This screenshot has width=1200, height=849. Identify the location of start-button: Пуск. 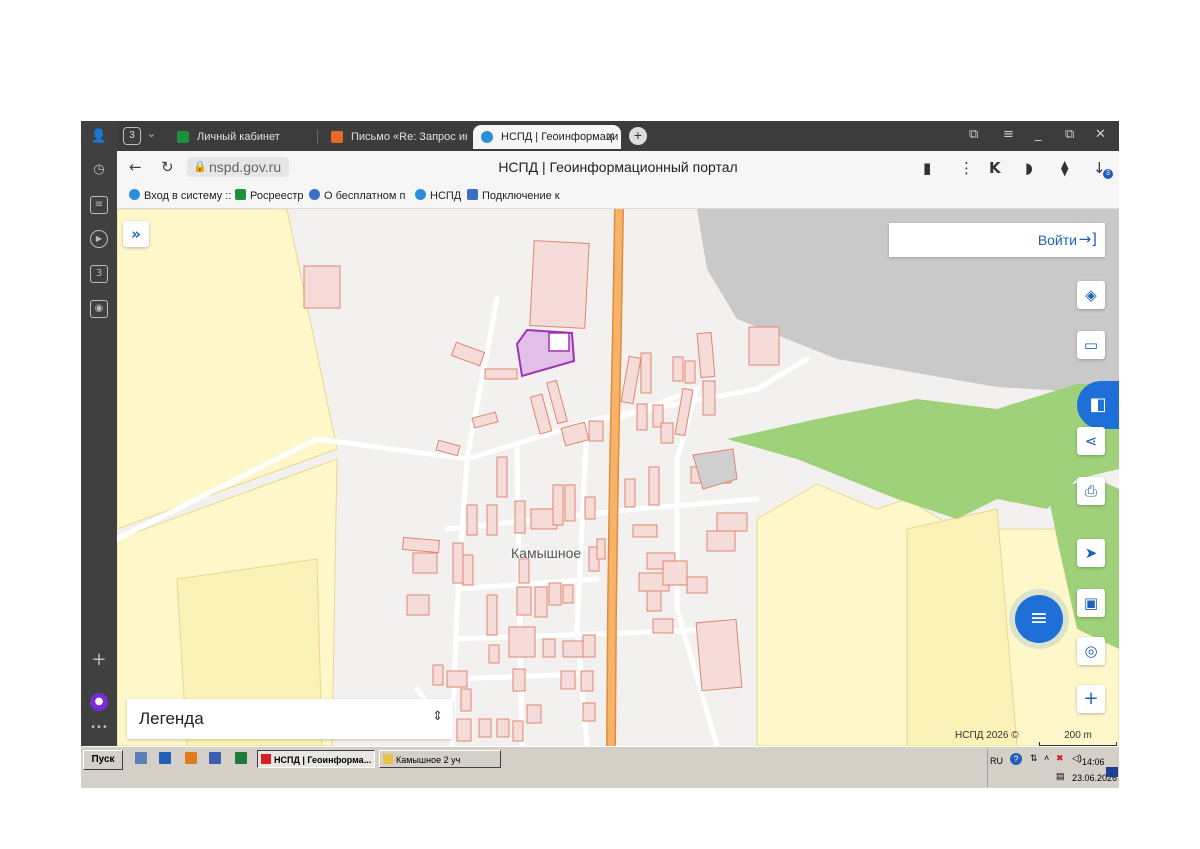
(103, 760).